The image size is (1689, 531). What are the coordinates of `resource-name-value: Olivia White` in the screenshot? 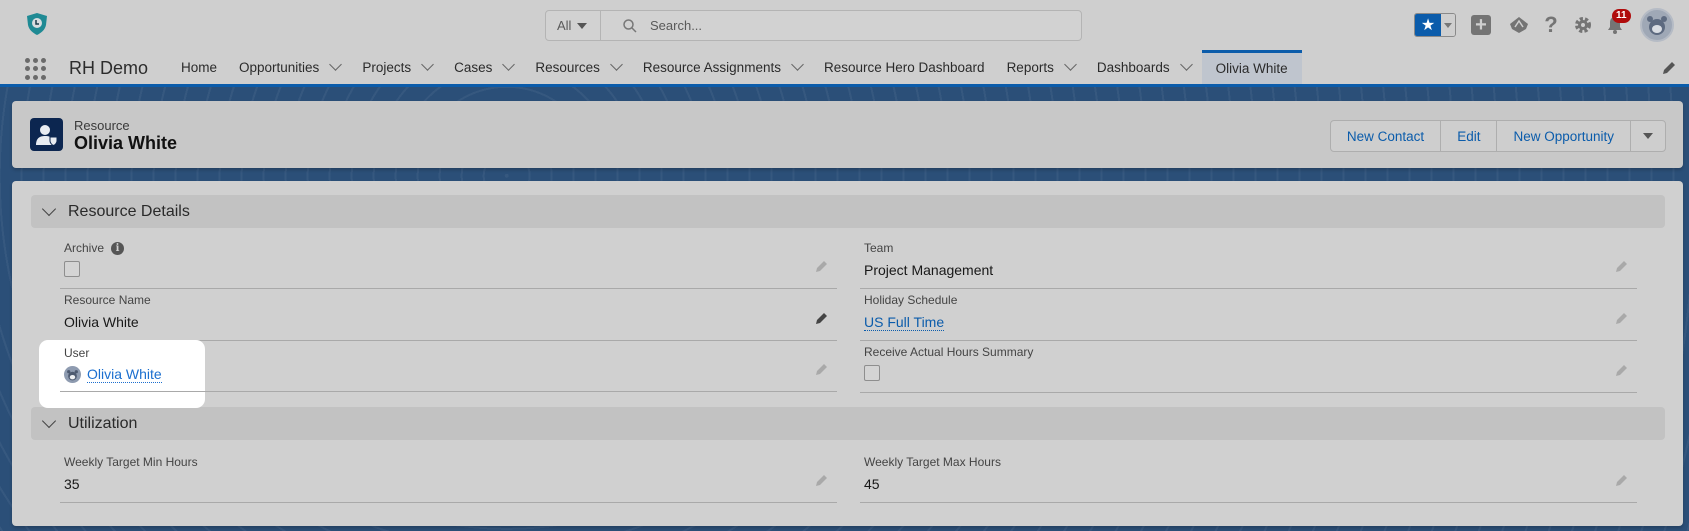 It's located at (101, 322).